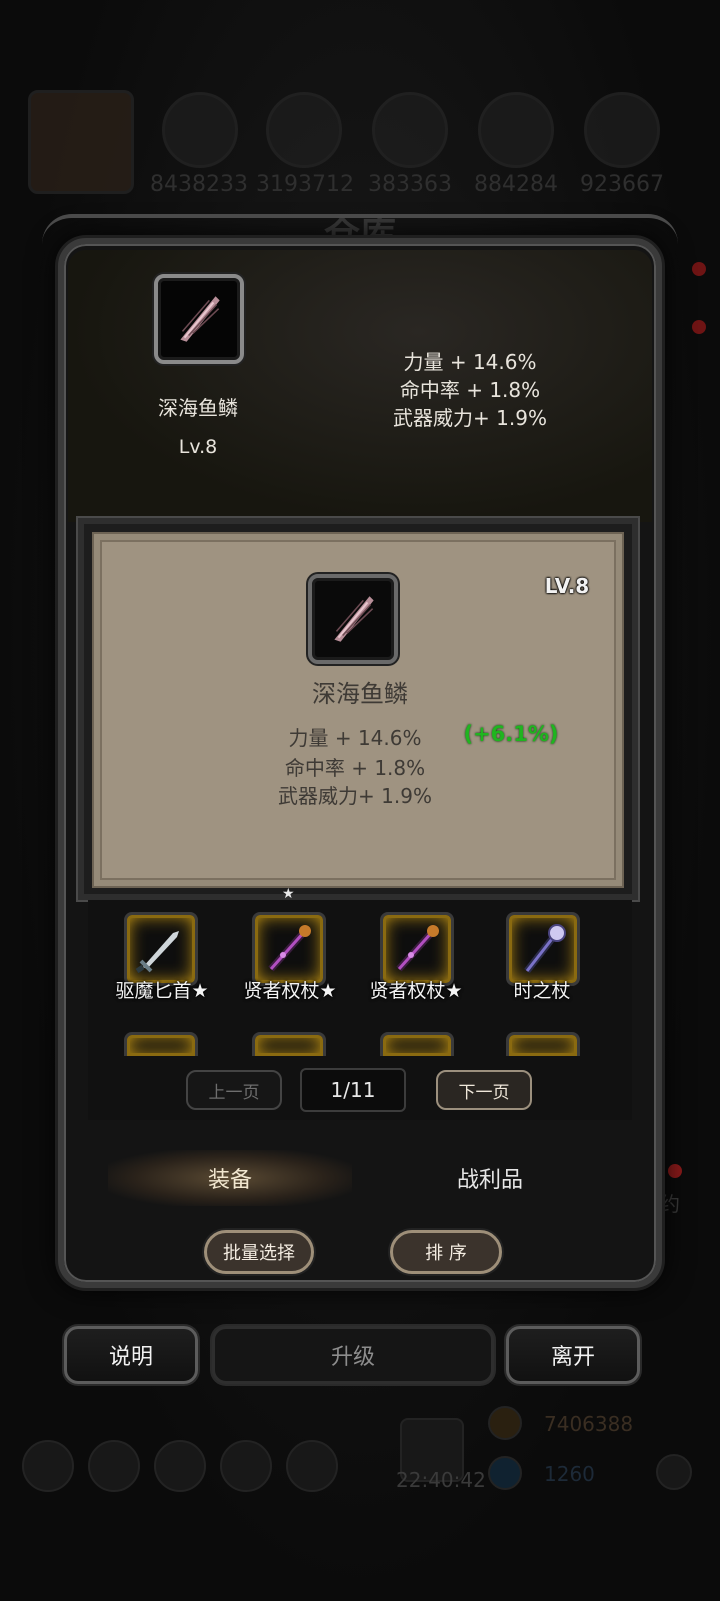 The height and width of the screenshot is (1601, 720). Describe the element at coordinates (234, 1090) in the screenshot. I see `prev-page-button: 上一页` at that location.